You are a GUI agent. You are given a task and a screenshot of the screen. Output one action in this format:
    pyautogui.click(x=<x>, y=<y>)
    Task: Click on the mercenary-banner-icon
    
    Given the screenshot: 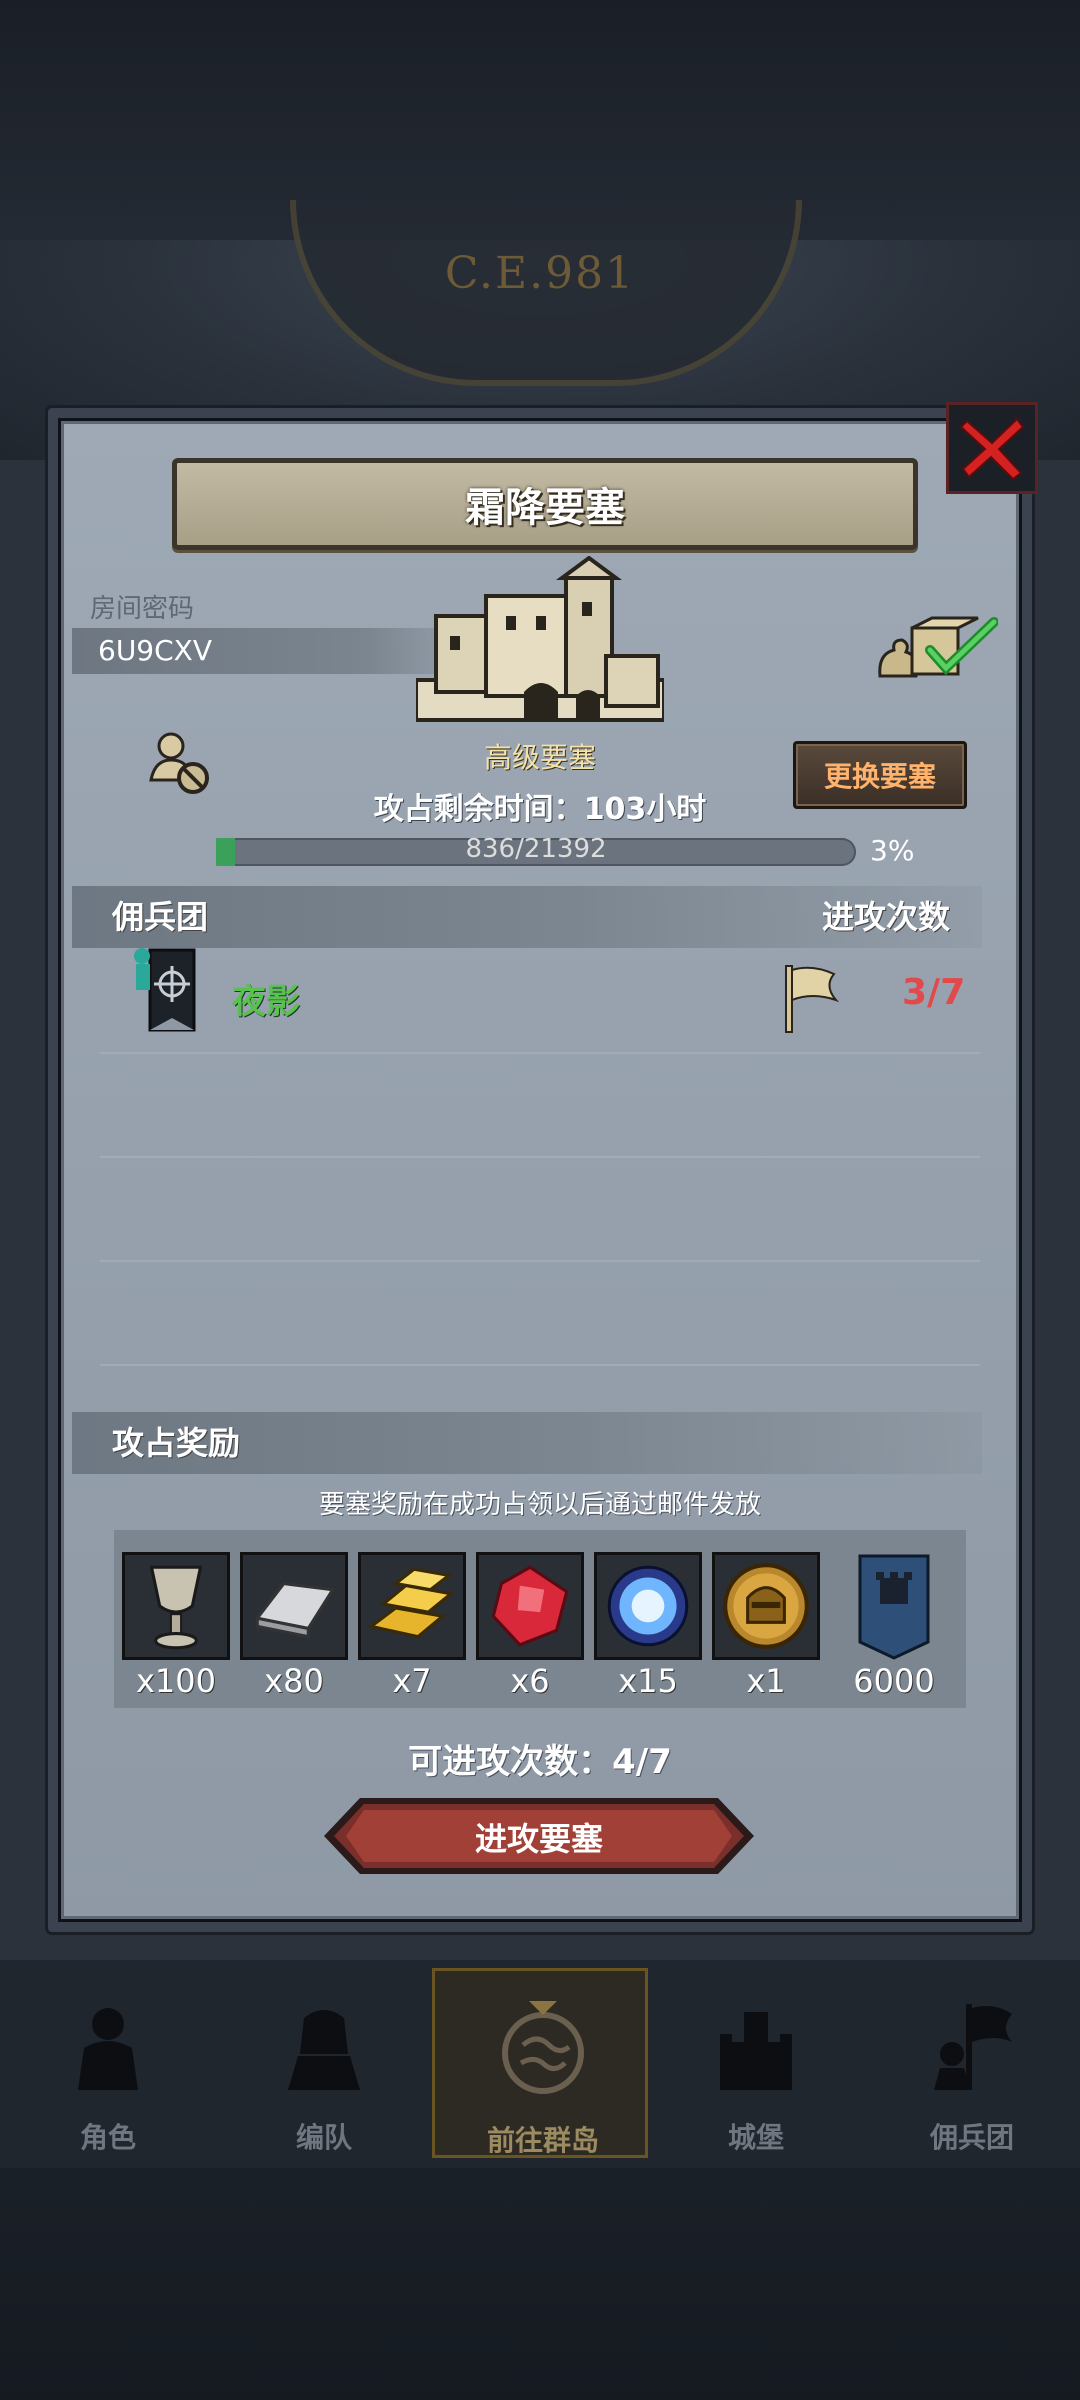 What is the action you would take?
    pyautogui.click(x=165, y=990)
    